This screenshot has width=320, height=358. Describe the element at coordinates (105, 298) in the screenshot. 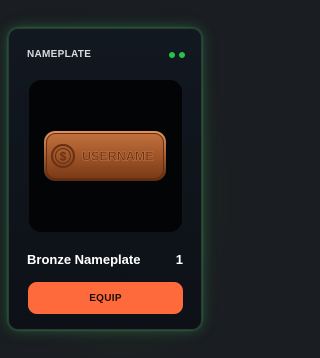

I see `equip-button: EQUIP` at that location.